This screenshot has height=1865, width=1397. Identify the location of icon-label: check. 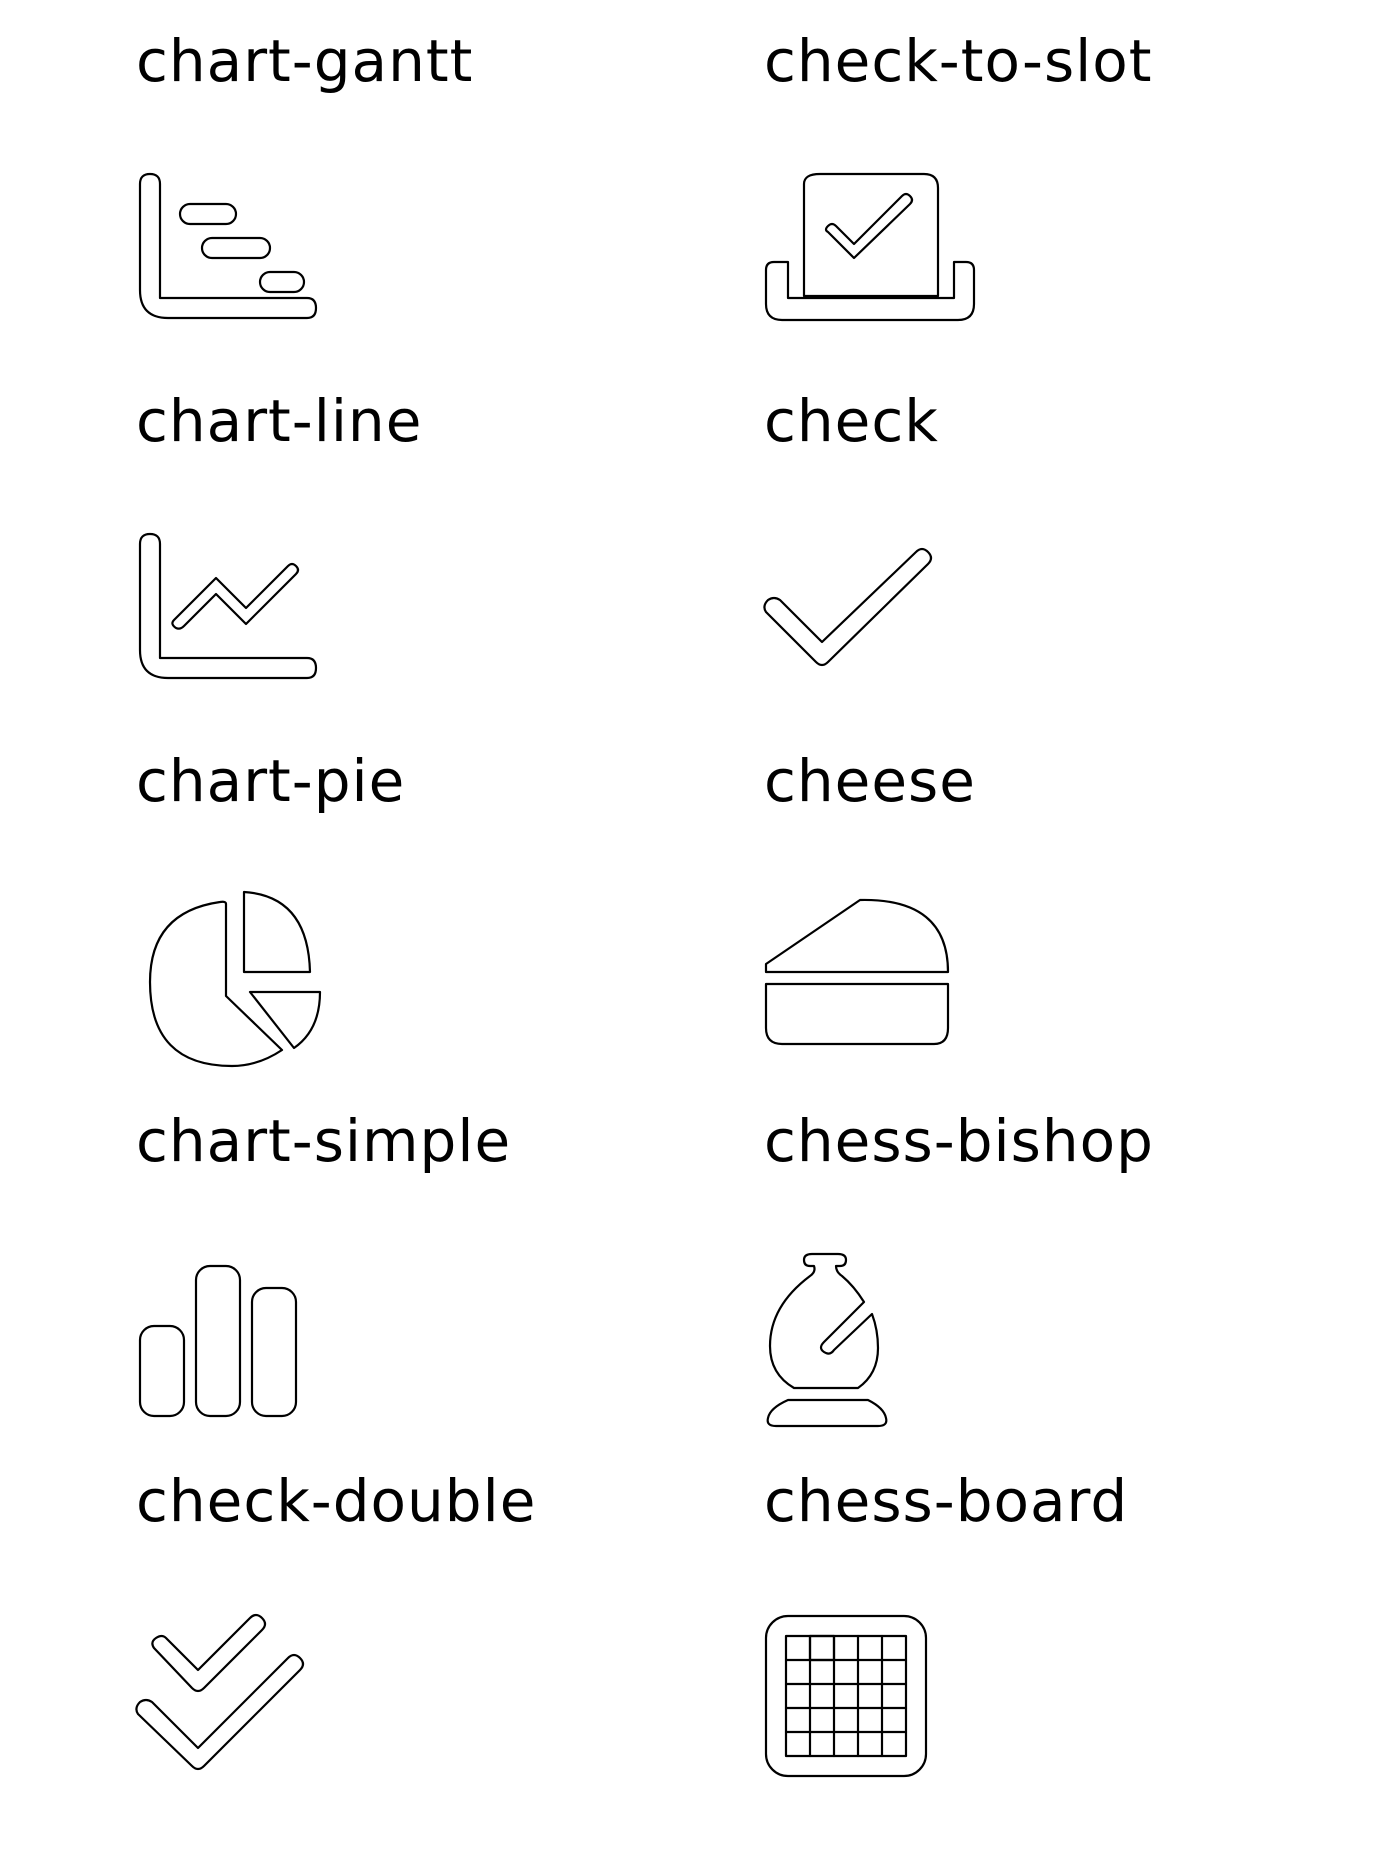
(851, 421).